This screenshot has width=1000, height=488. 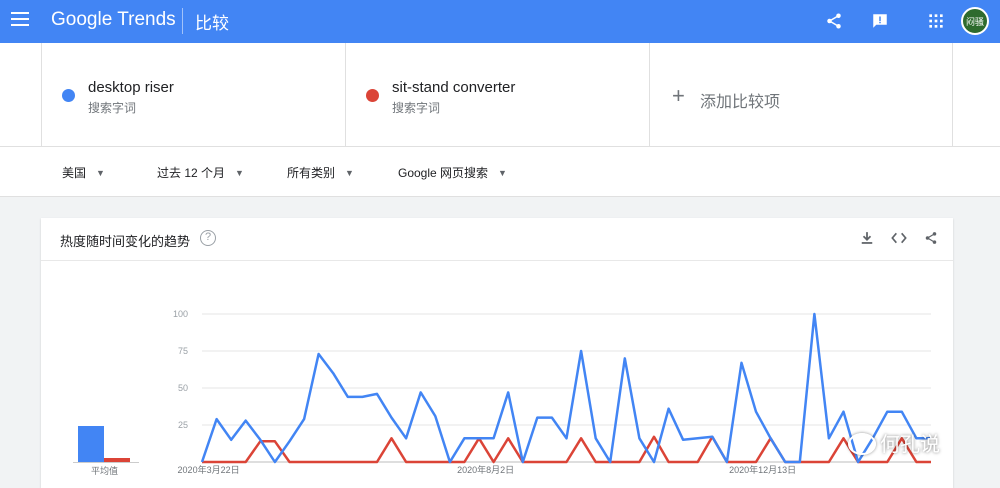 What do you see at coordinates (801, 95) in the screenshot?
I see `add-comparison-button: + 添加比较项` at bounding box center [801, 95].